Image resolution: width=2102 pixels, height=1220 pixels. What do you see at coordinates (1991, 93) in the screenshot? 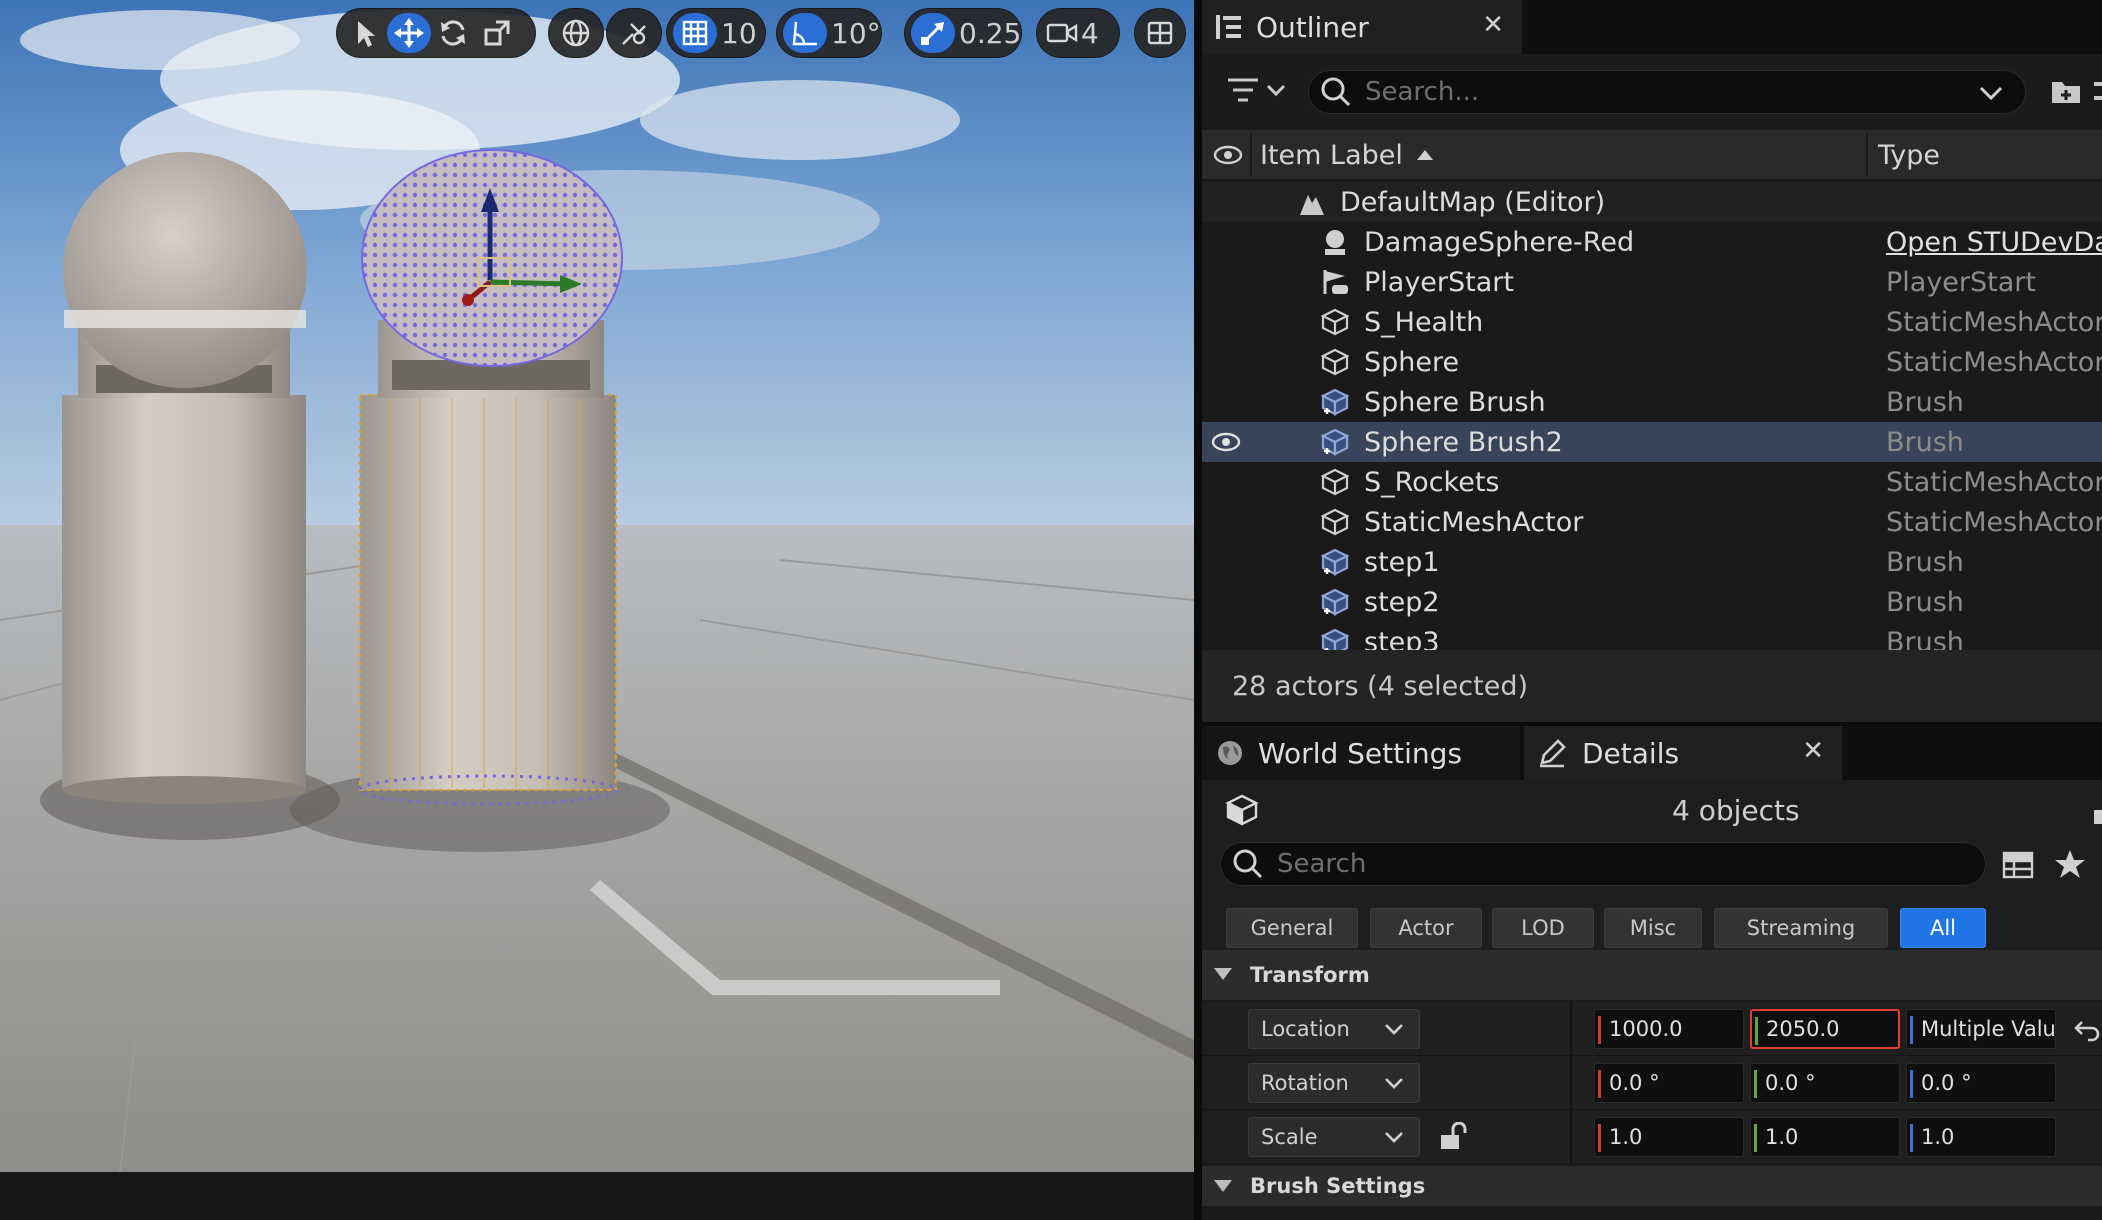
I see `chevron-down-icon` at bounding box center [1991, 93].